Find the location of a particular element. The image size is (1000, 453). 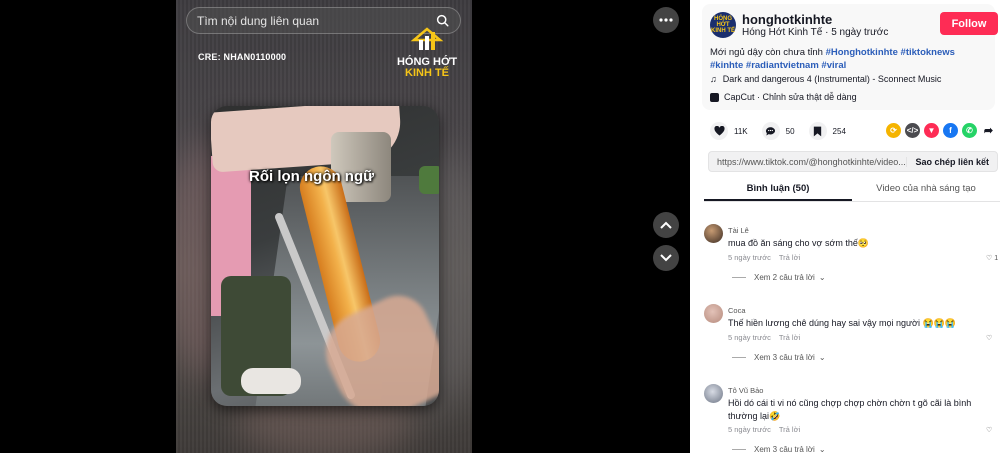

tab-creator-videos: Video của nhà sáng tạo is located at coordinates (926, 191).